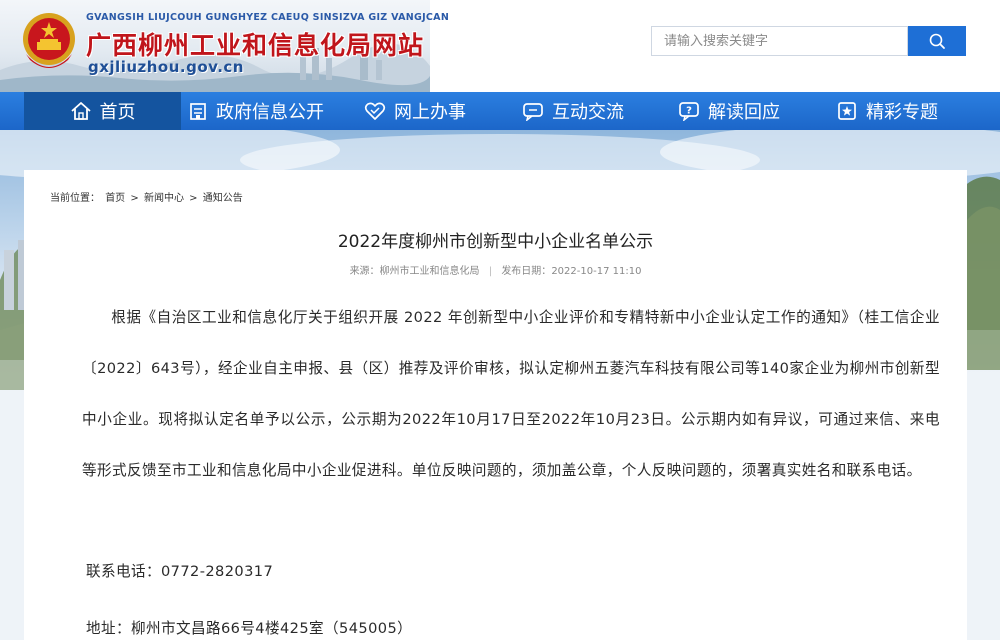  What do you see at coordinates (117, 112) in the screenshot?
I see `nav-label: 首页` at bounding box center [117, 112].